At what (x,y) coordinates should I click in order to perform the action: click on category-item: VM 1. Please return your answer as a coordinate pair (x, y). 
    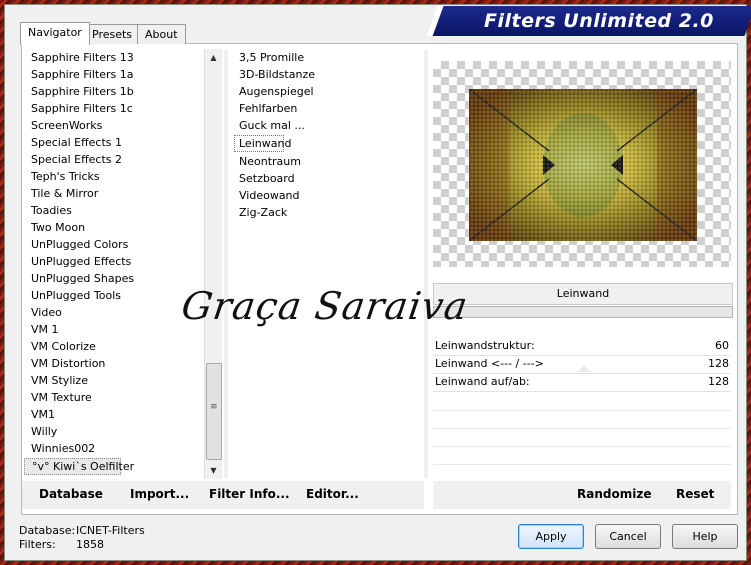
    Looking at the image, I should click on (114, 329).